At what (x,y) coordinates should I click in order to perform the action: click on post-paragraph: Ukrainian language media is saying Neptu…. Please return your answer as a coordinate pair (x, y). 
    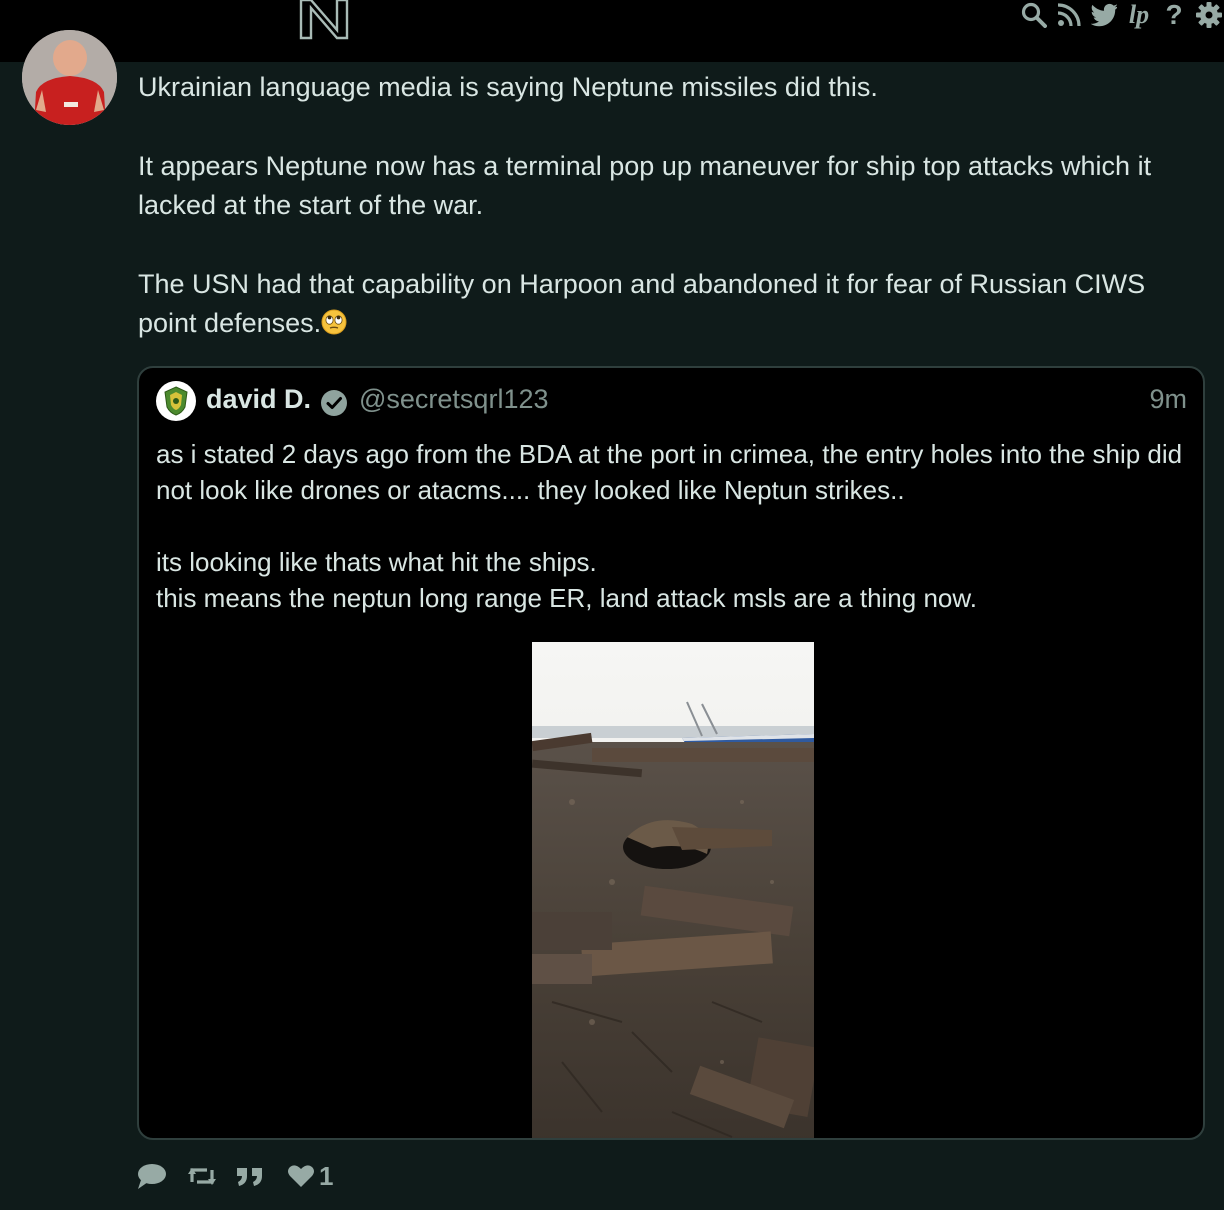
    Looking at the image, I should click on (508, 87).